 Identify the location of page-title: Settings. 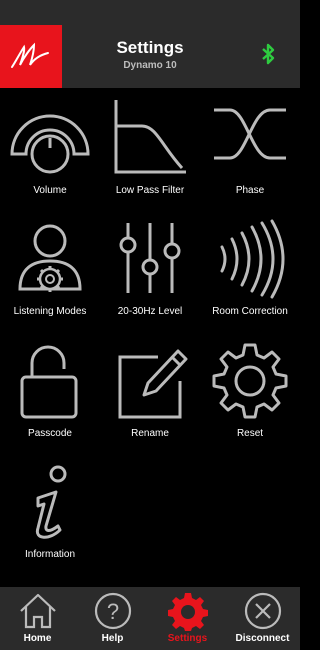
(150, 47).